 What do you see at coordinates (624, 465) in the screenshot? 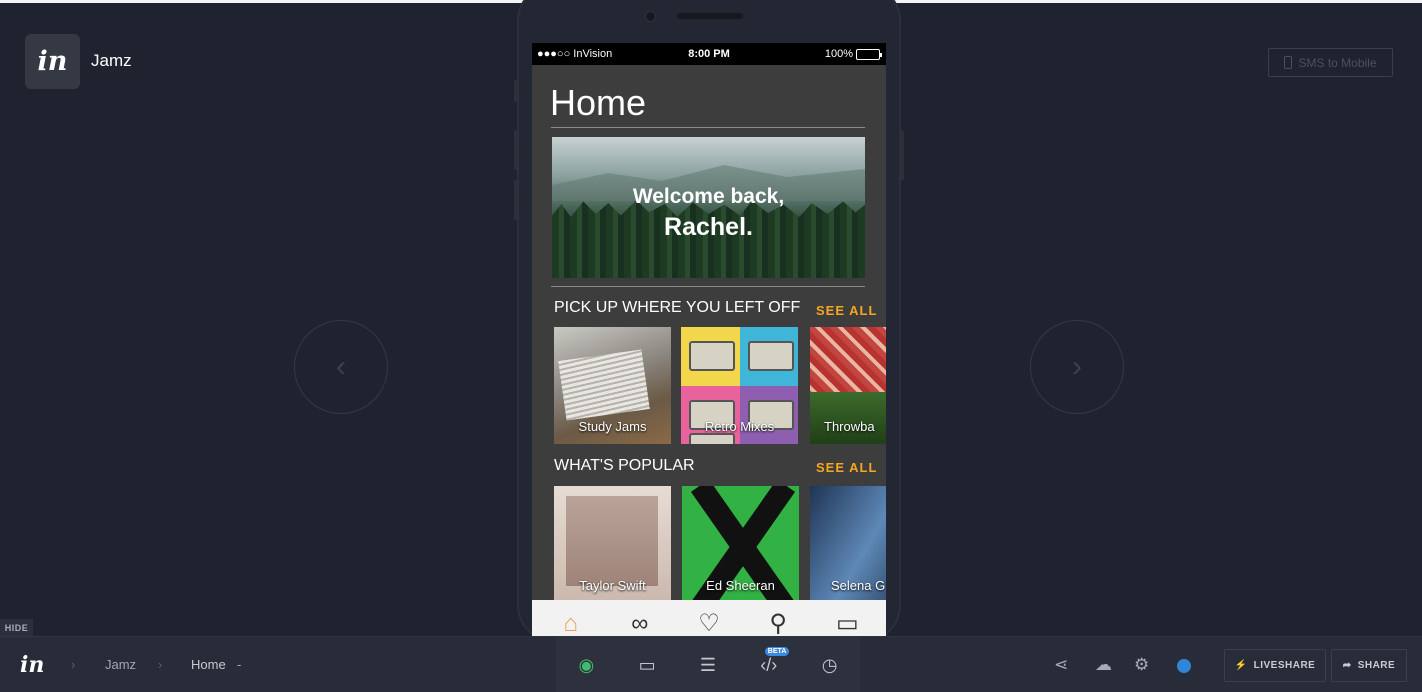
I see `section-title-popular: WHAT'S POPULAR` at bounding box center [624, 465].